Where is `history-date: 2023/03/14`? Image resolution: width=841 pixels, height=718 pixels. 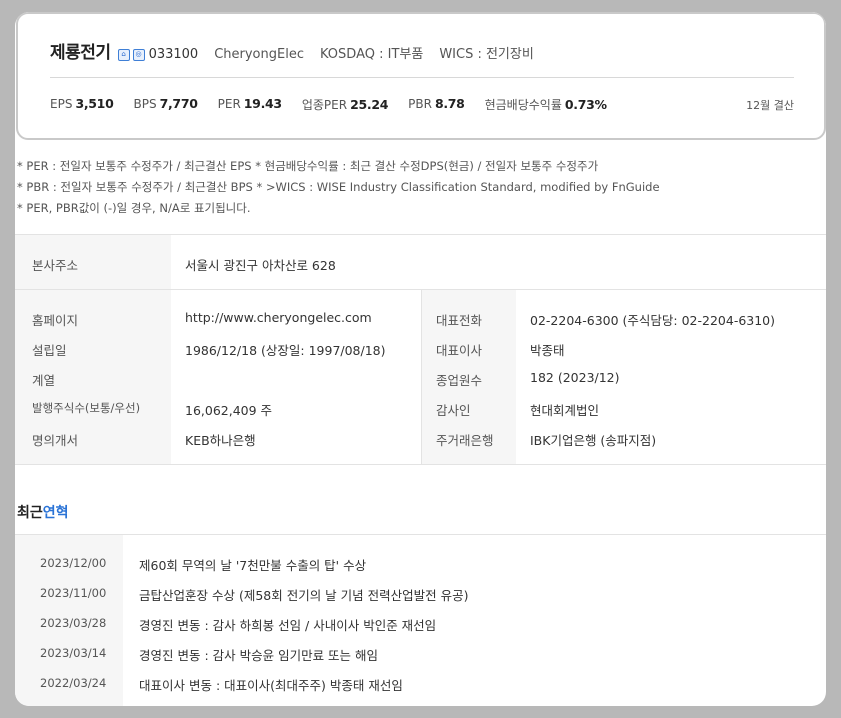
history-date: 2023/03/14 is located at coordinates (73, 653).